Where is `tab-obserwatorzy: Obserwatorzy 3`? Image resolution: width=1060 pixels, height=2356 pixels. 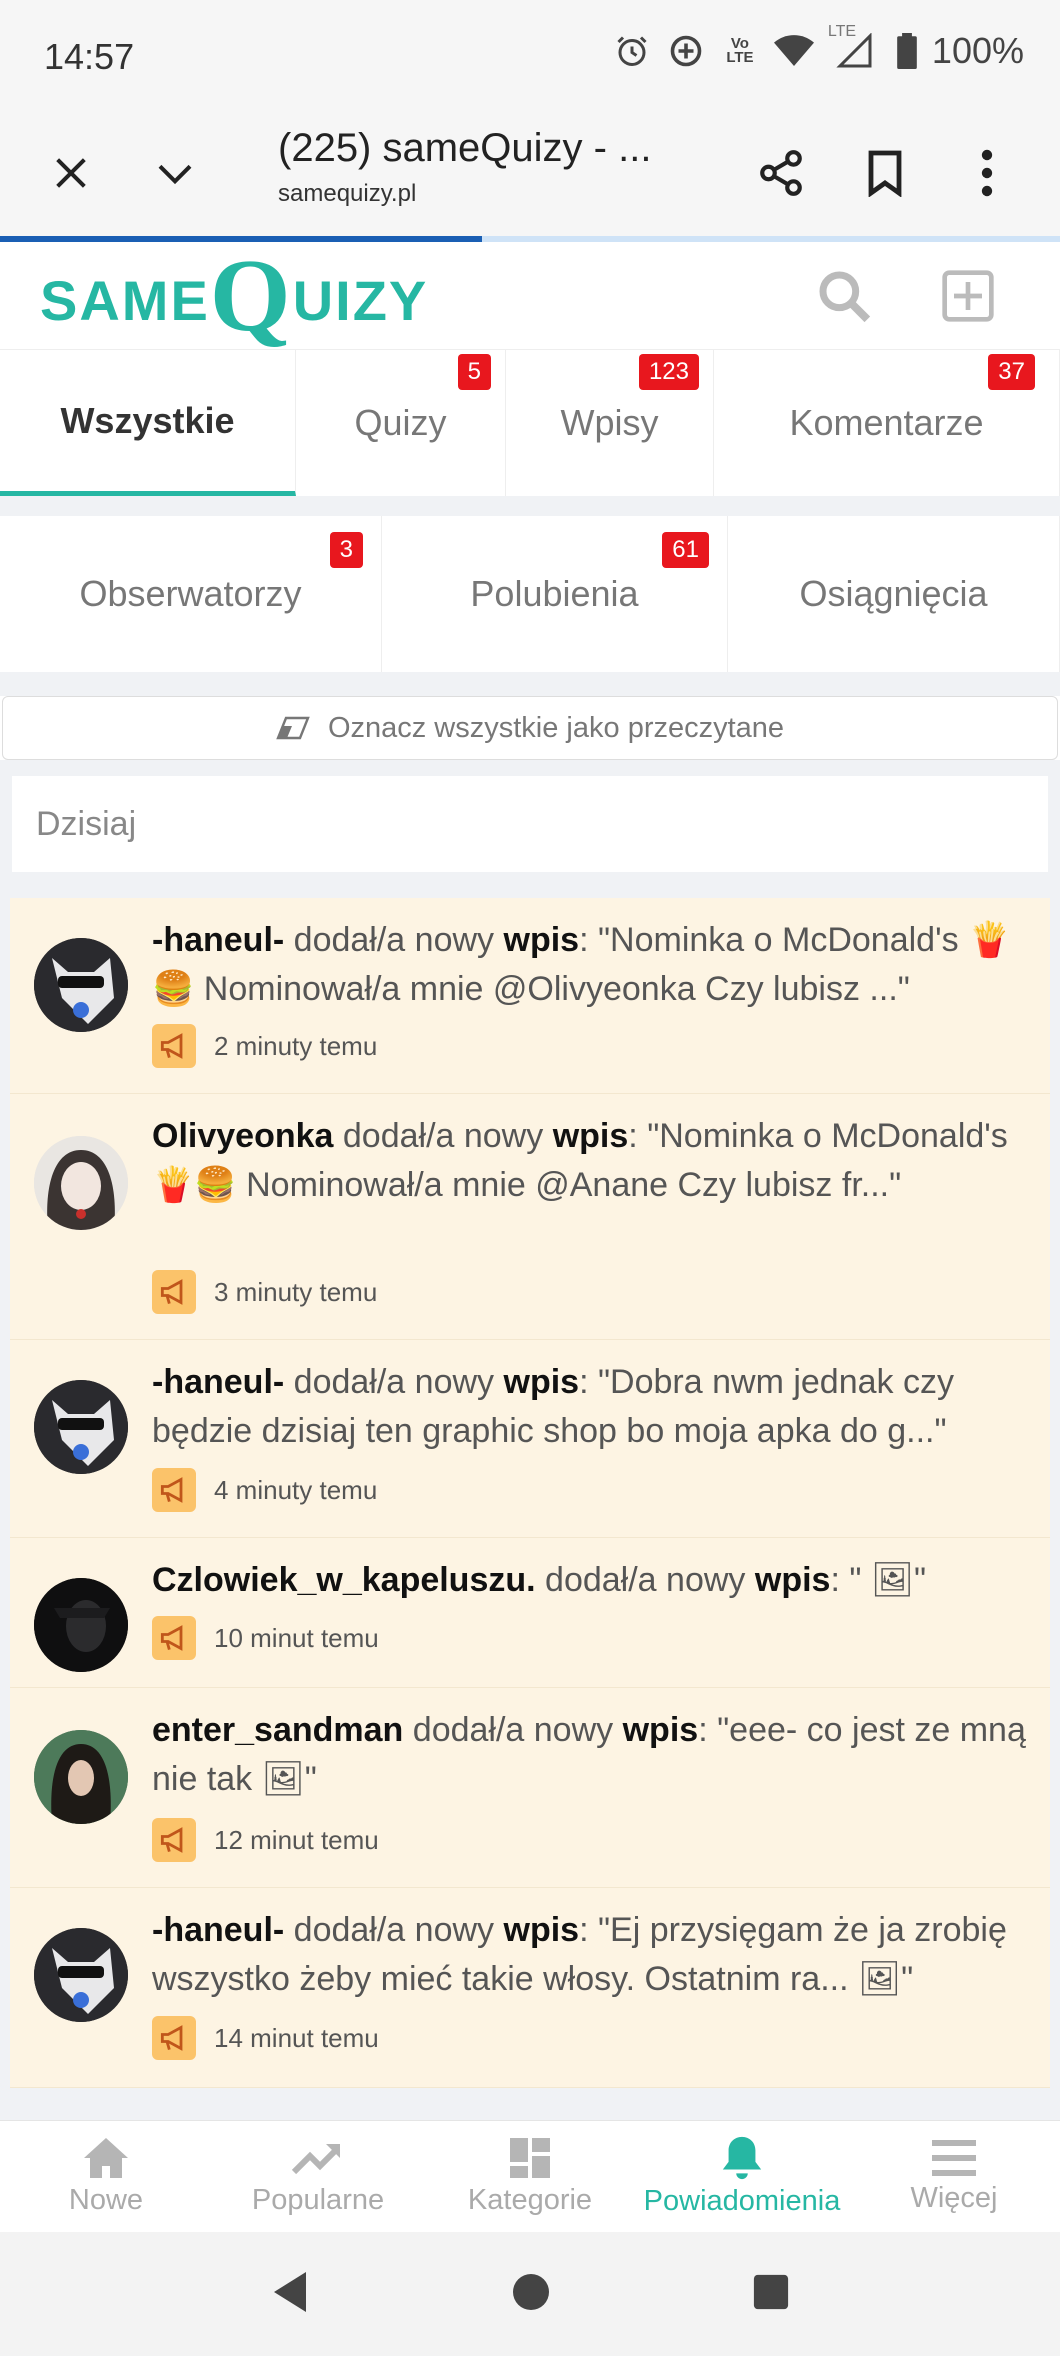 tab-obserwatorzy: Obserwatorzy 3 is located at coordinates (191, 594).